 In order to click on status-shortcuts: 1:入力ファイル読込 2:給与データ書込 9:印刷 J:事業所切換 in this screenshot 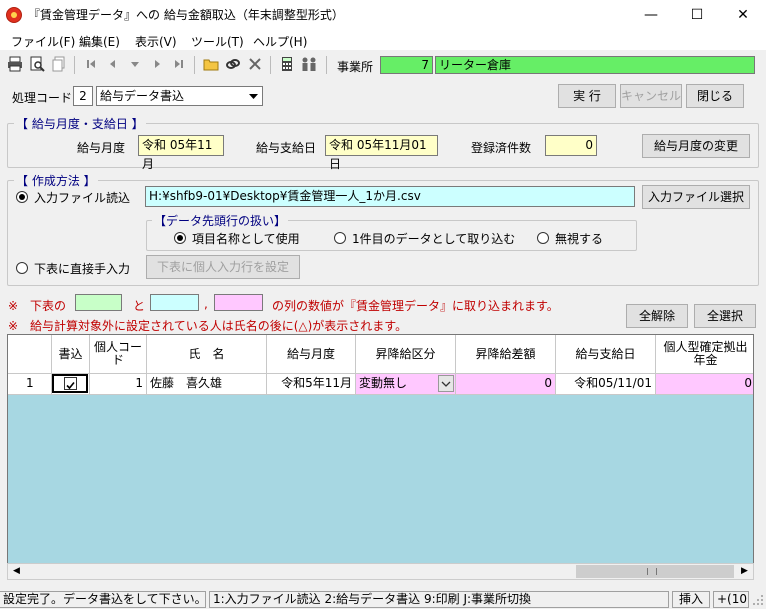, I will do `click(439, 599)`.